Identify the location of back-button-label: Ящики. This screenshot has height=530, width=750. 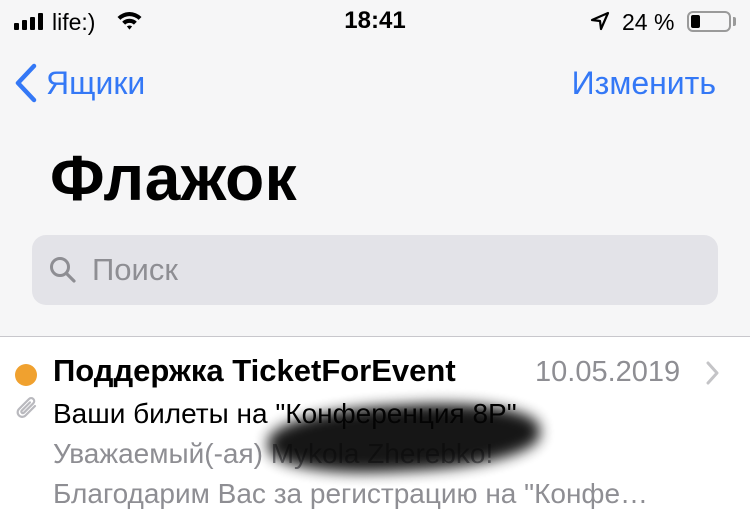
(96, 83).